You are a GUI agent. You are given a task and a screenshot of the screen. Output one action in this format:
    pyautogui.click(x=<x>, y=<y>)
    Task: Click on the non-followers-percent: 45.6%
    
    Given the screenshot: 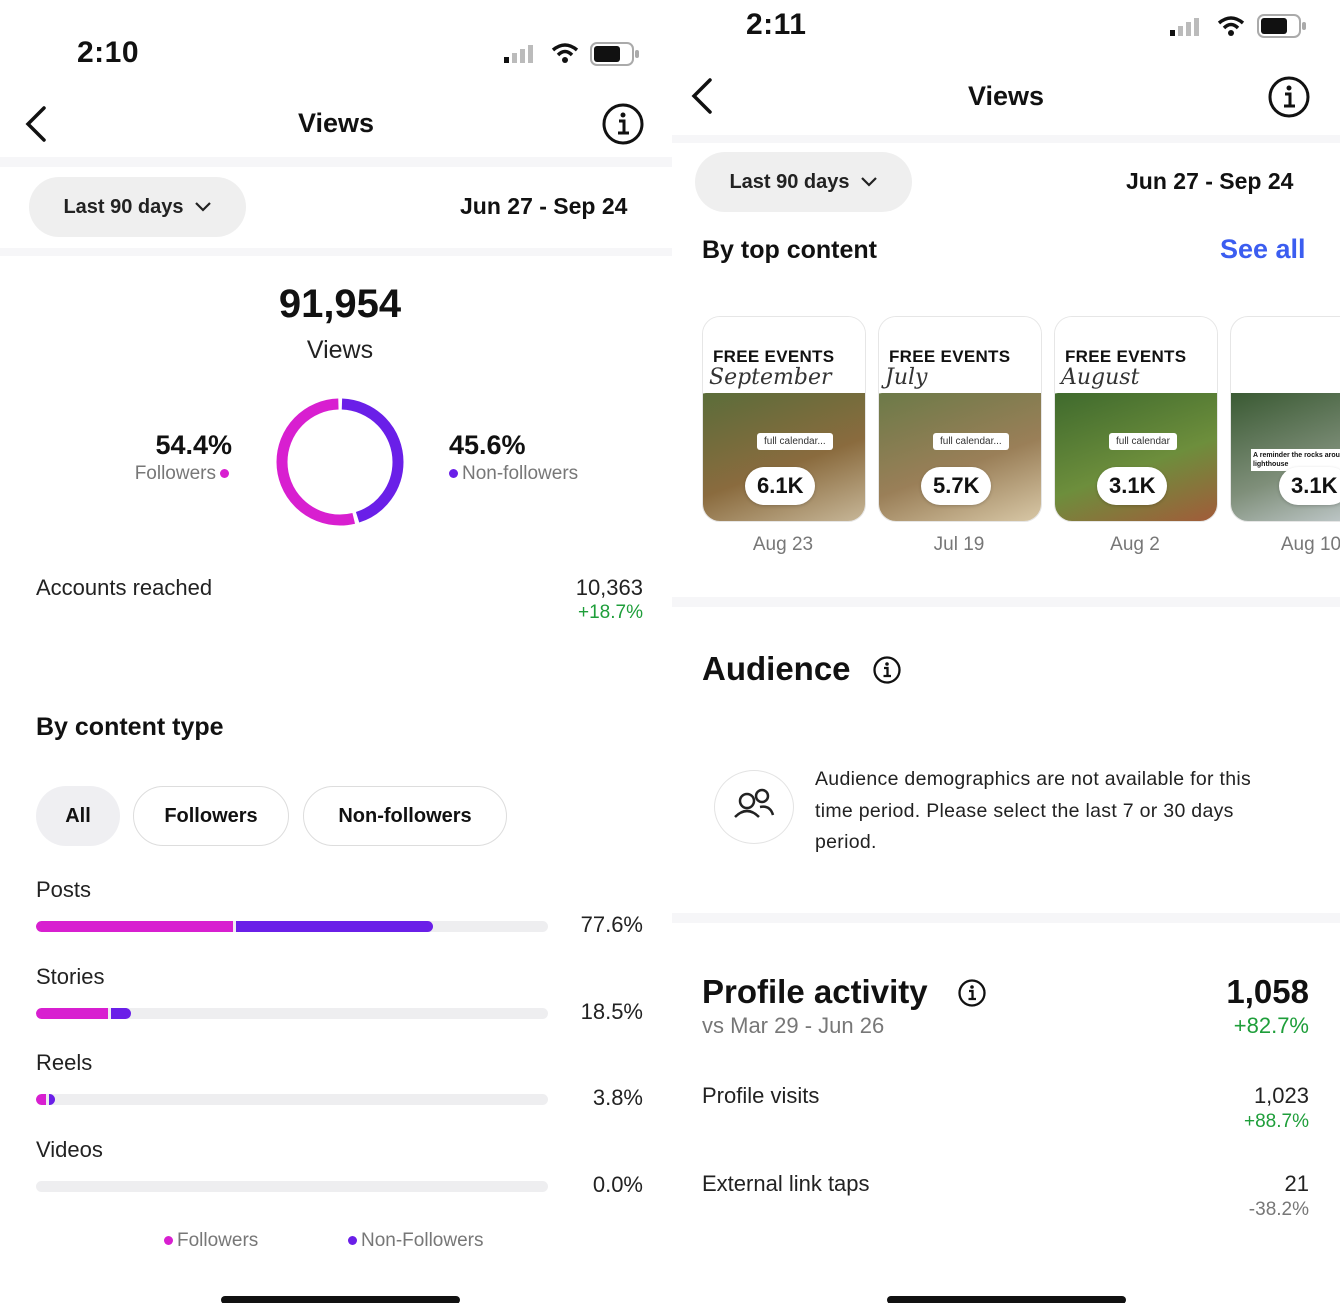 What is the action you would take?
    pyautogui.click(x=487, y=445)
    